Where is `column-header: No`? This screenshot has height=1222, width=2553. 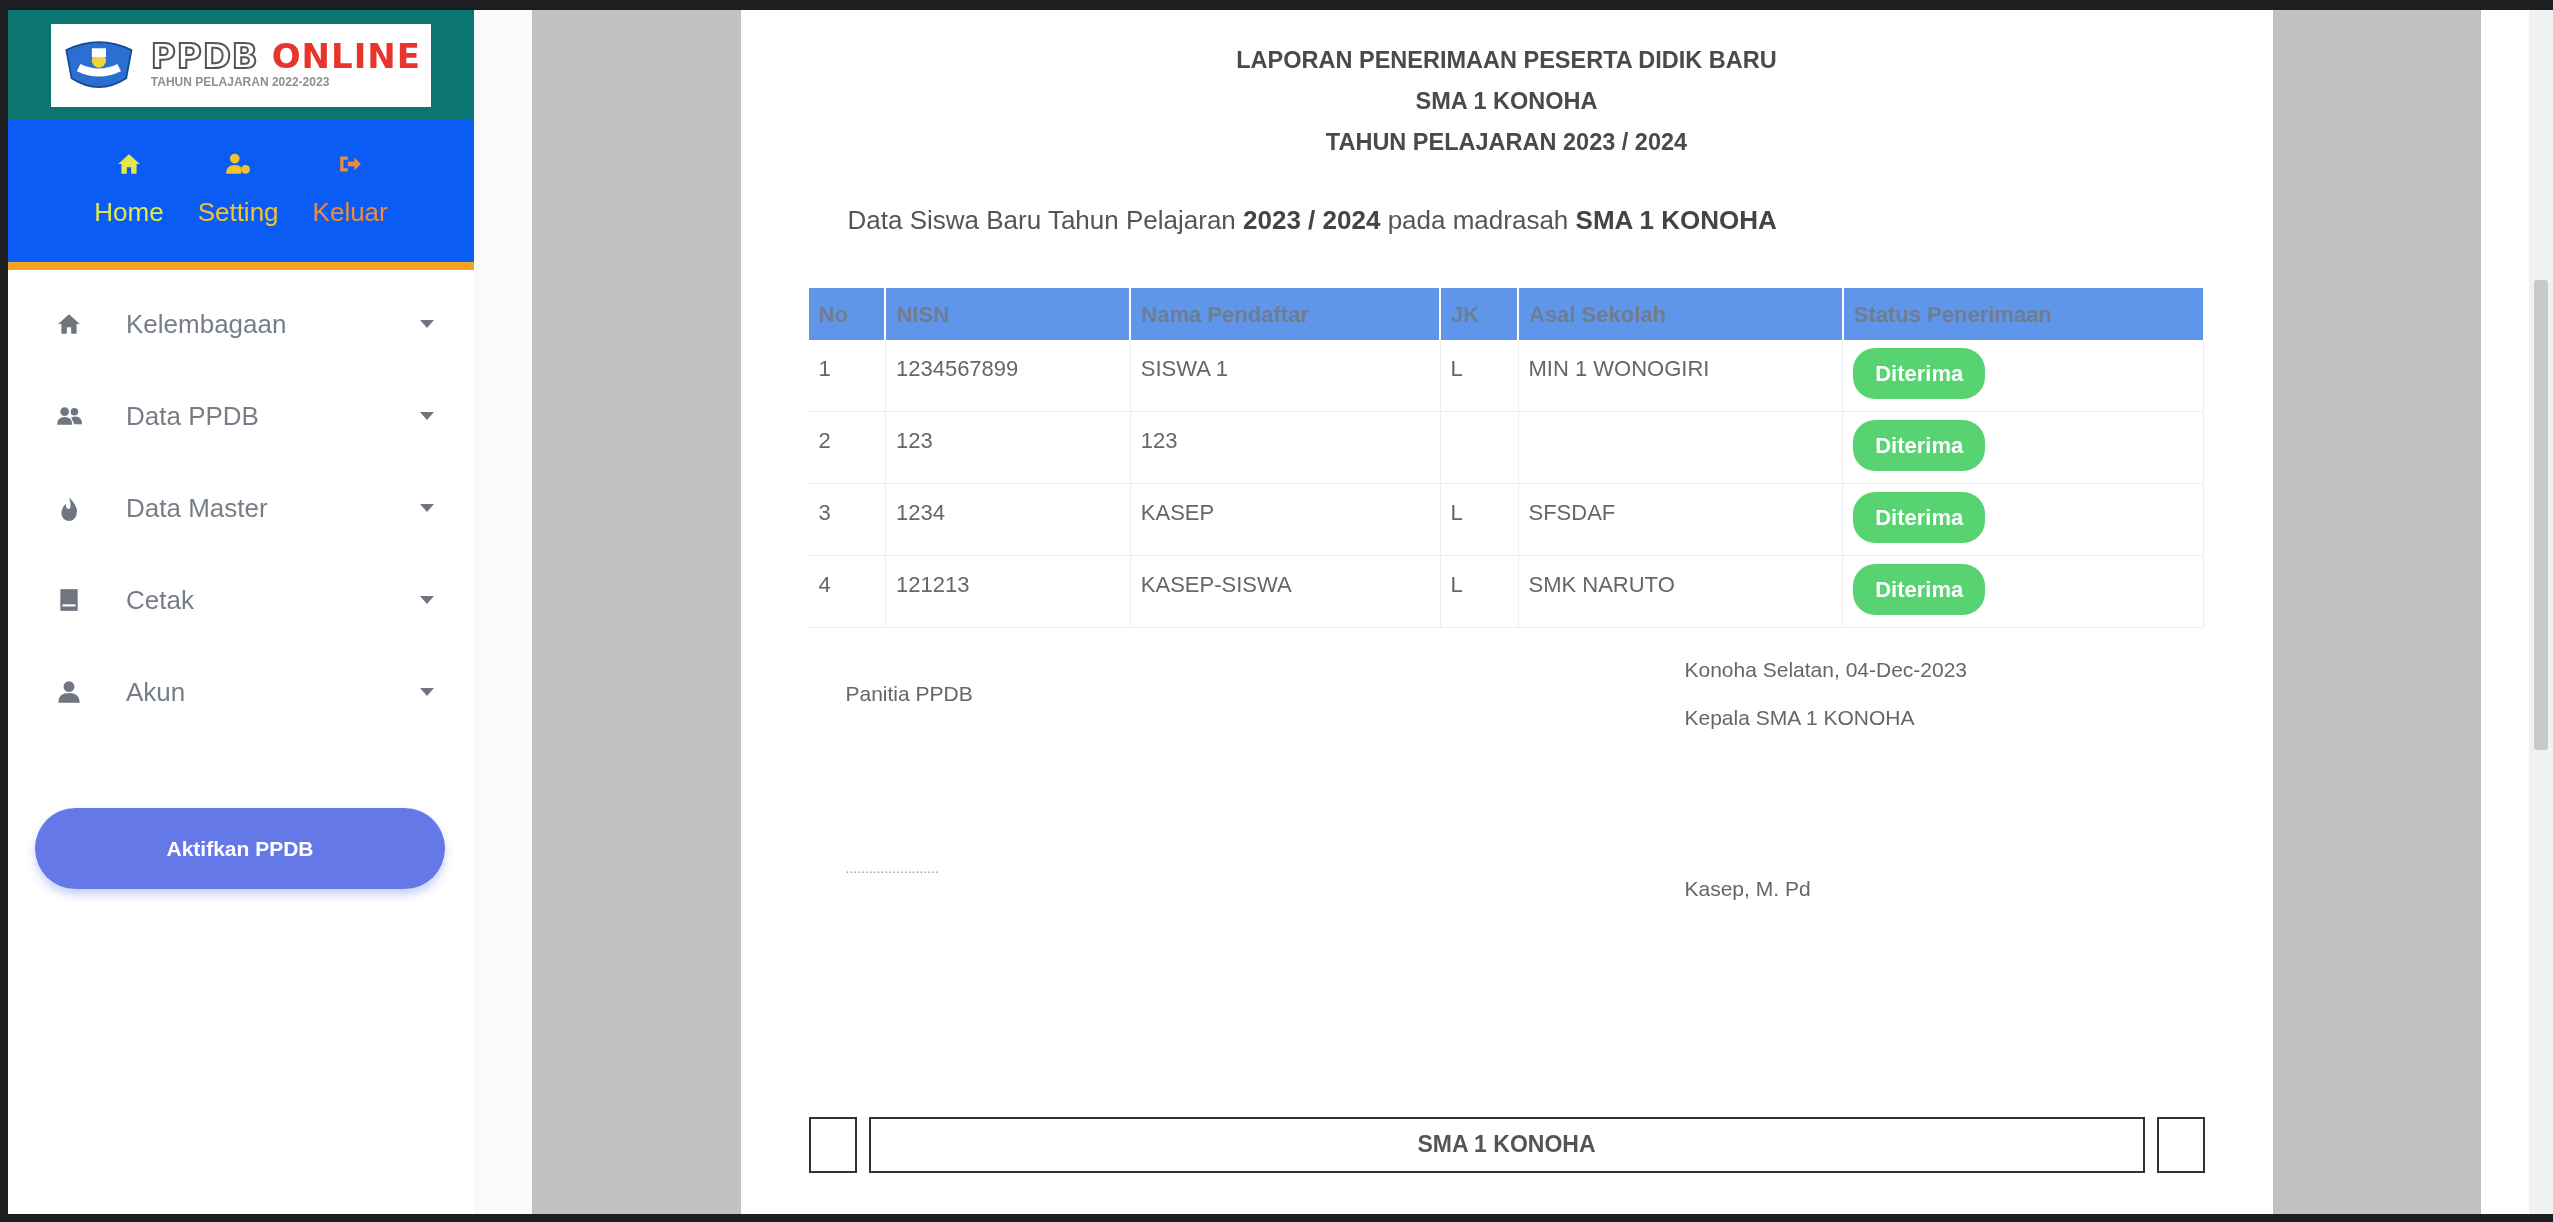 column-header: No is located at coordinates (847, 314).